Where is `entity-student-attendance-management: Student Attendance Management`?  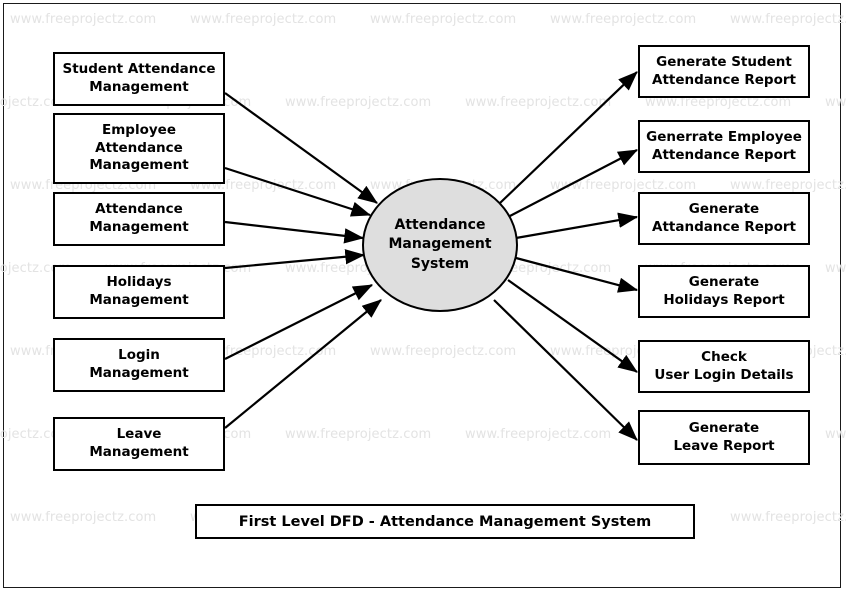
entity-student-attendance-management: Student Attendance Management is located at coordinates (139, 79).